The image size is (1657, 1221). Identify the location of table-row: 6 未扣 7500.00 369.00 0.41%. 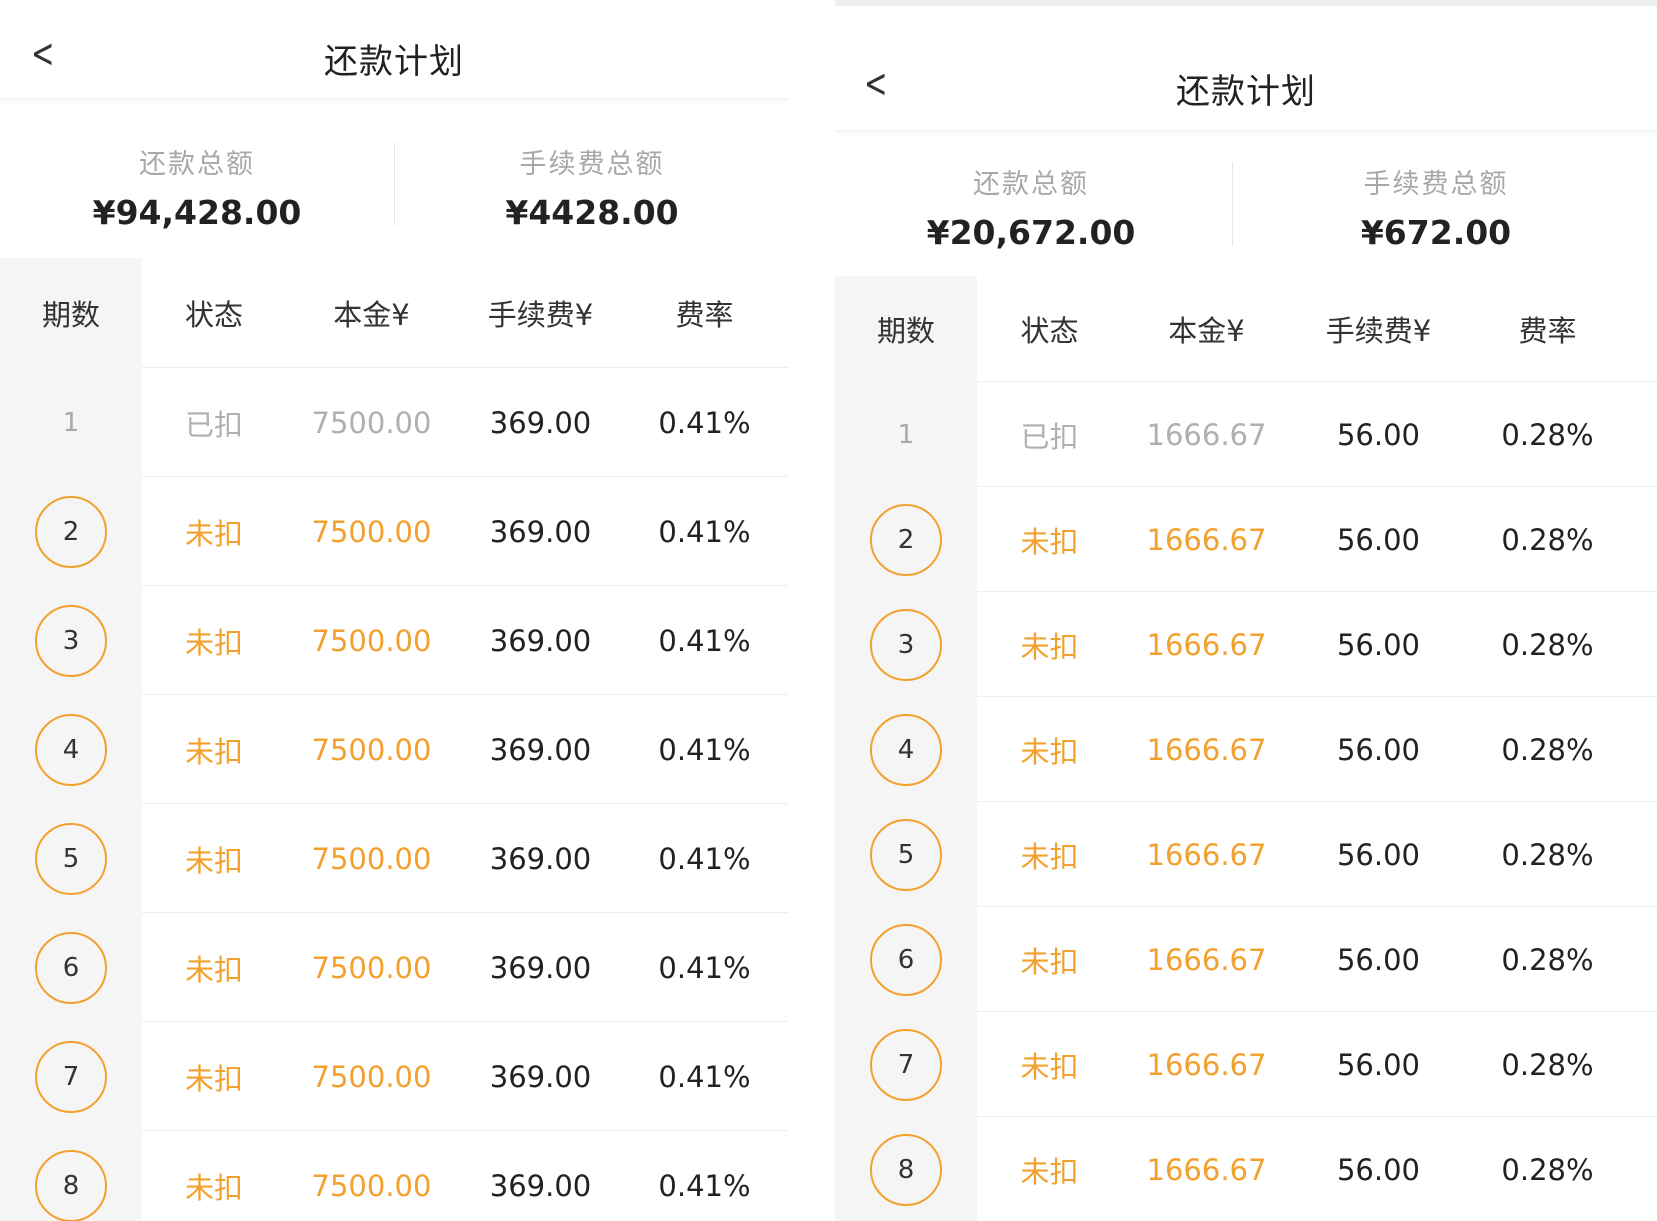
(394, 967).